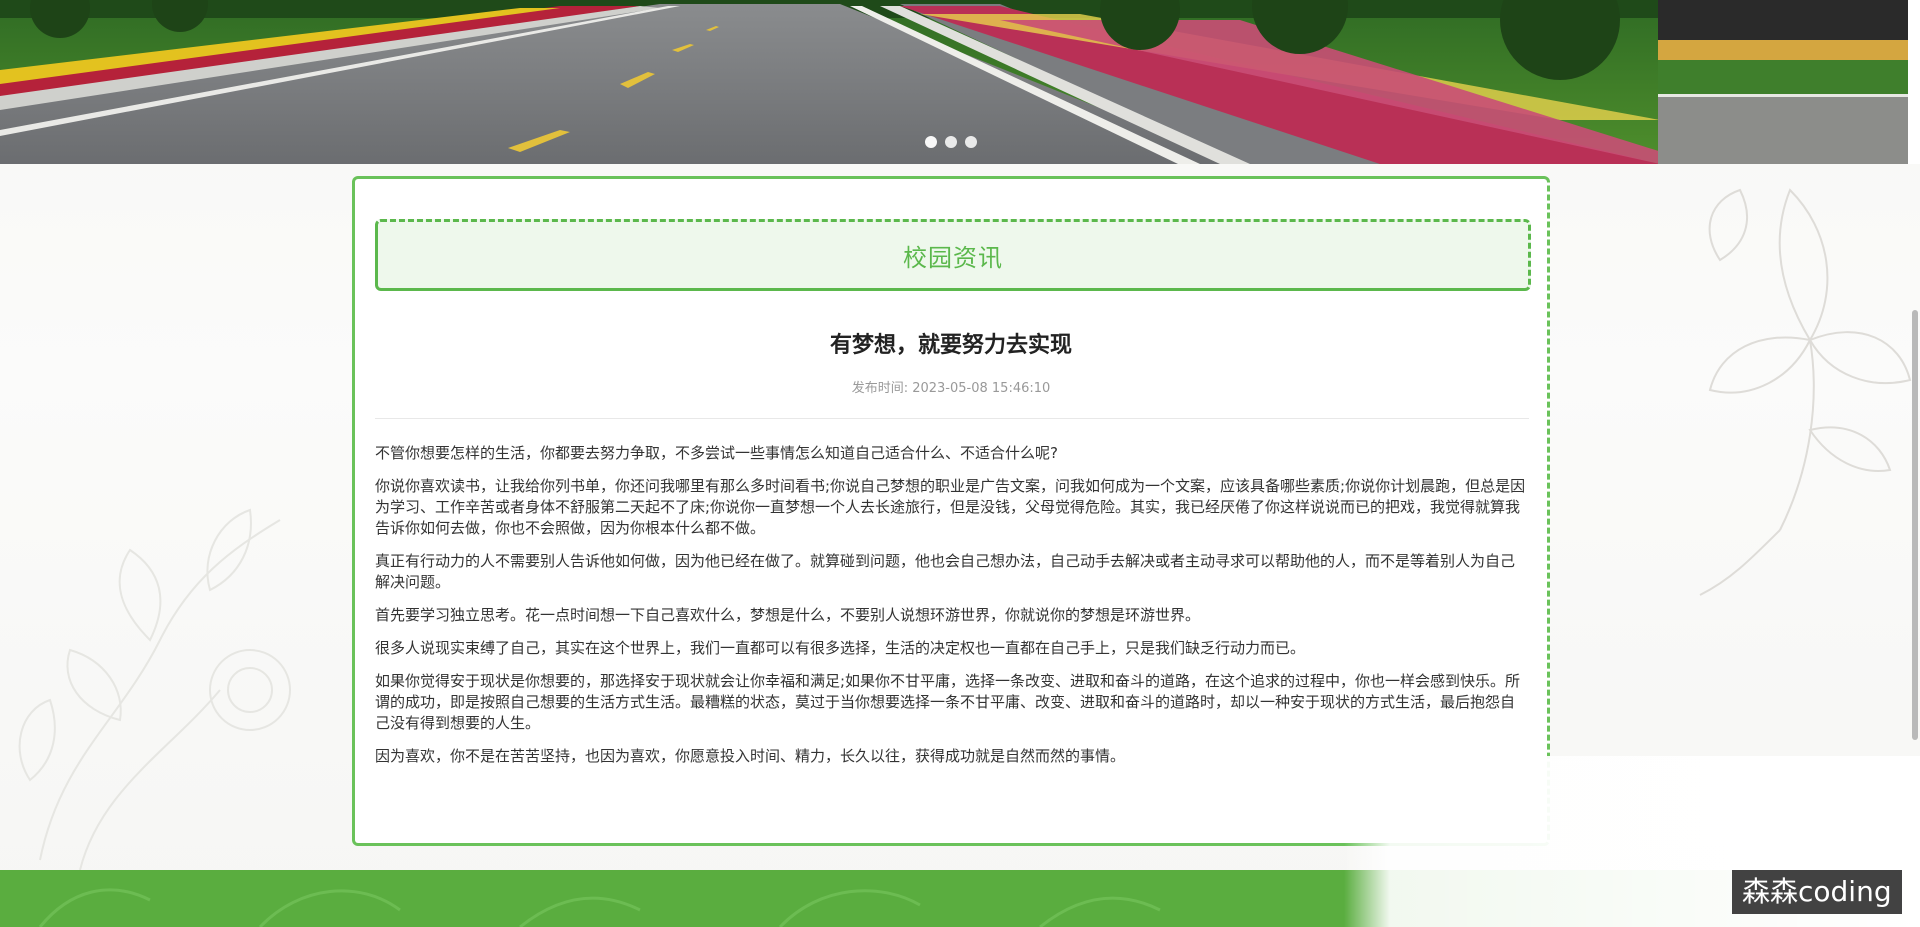  What do you see at coordinates (981, 388) in the screenshot?
I see `publish-time: 2023-05-08 15:46:10` at bounding box center [981, 388].